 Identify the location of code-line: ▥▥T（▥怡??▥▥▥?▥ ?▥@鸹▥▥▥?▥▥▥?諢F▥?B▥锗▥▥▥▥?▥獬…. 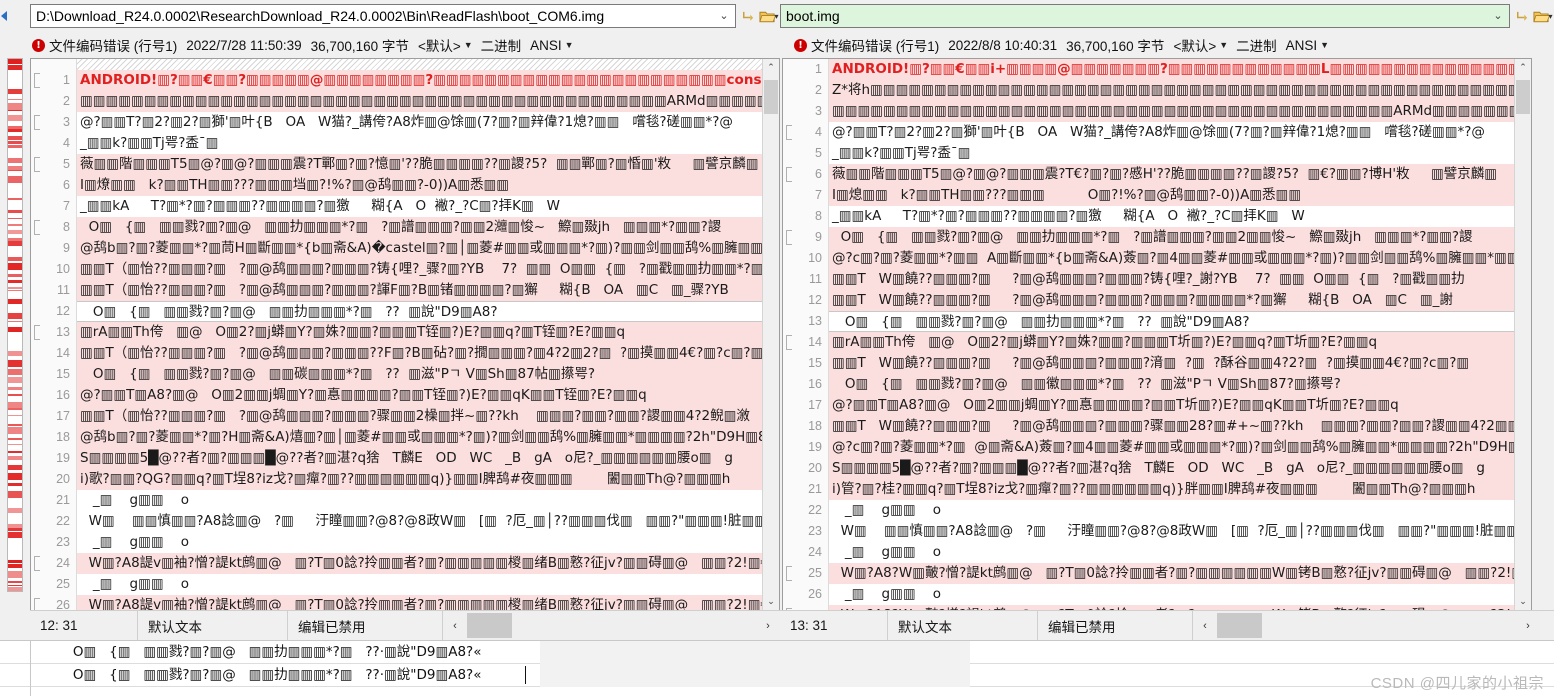
(419, 290).